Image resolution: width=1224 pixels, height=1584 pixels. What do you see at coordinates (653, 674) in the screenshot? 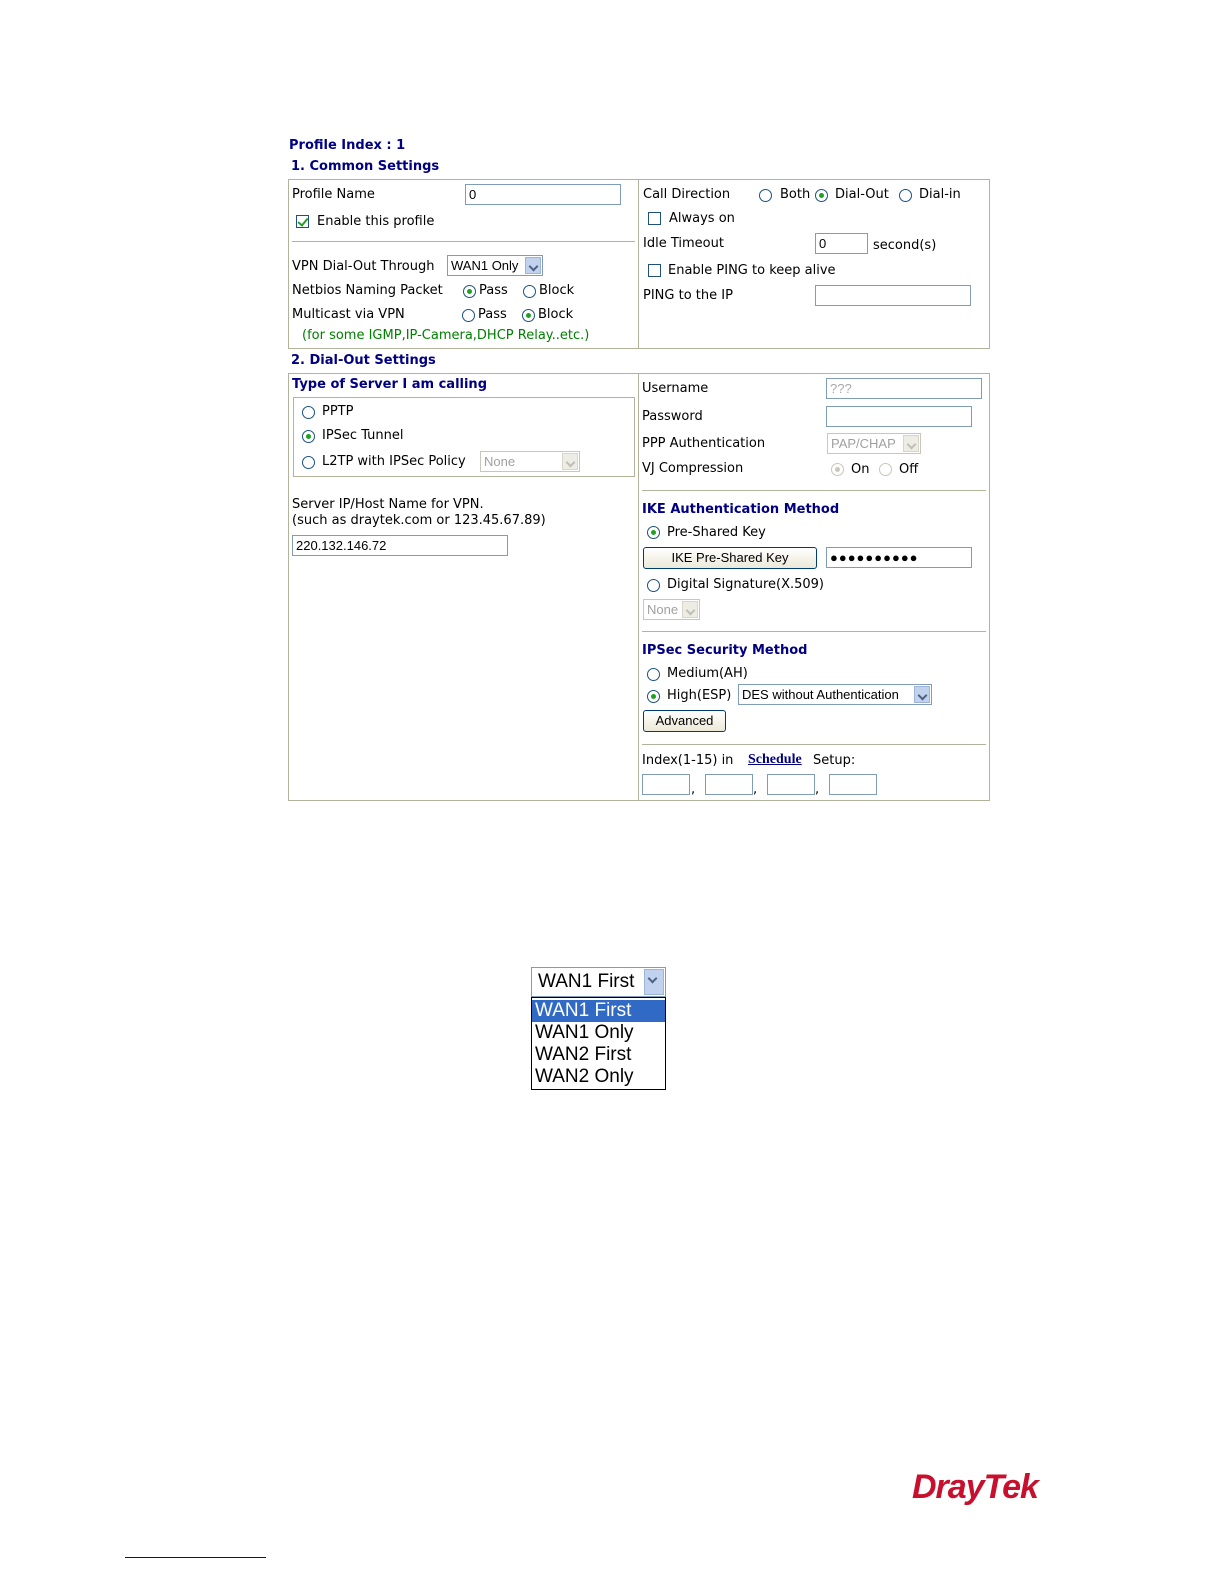
I see `medium-ah-radio` at bounding box center [653, 674].